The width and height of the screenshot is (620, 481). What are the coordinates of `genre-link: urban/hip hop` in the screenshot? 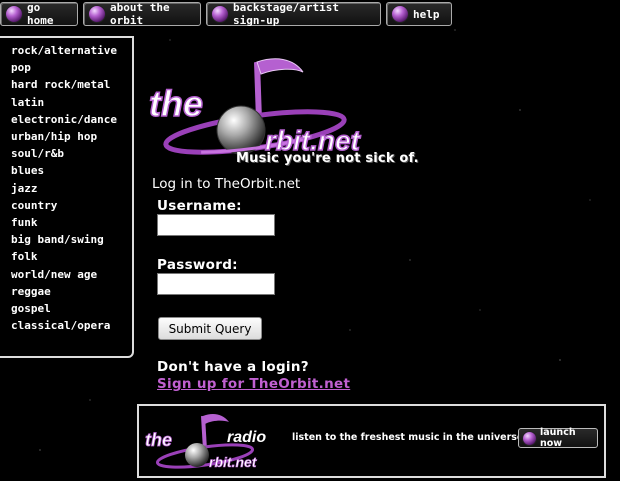 It's located at (71, 136).